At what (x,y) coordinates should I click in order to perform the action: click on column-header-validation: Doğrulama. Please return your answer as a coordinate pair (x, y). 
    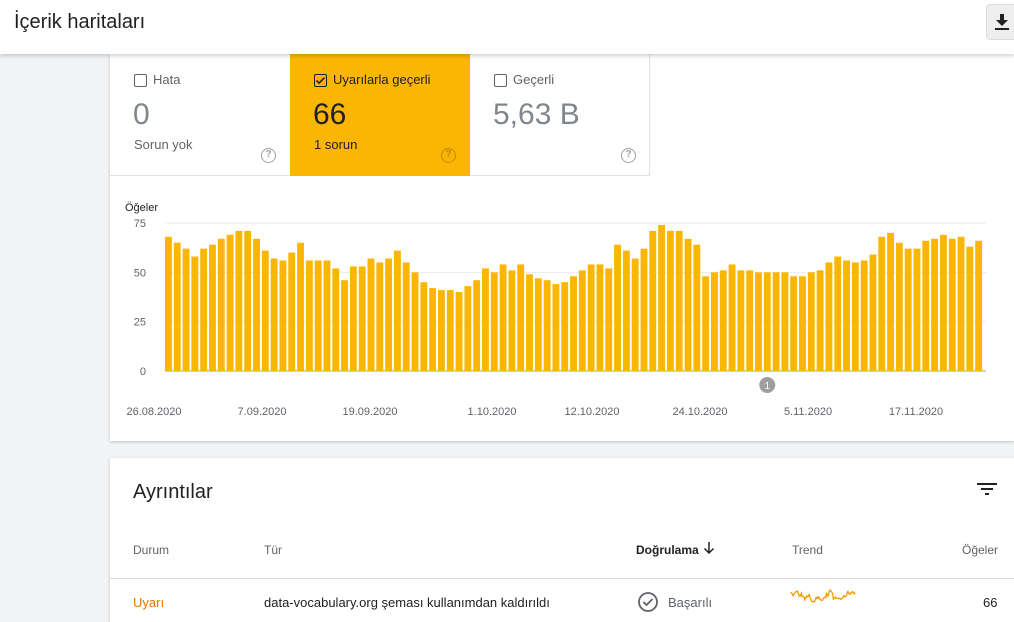
    Looking at the image, I should click on (667, 550).